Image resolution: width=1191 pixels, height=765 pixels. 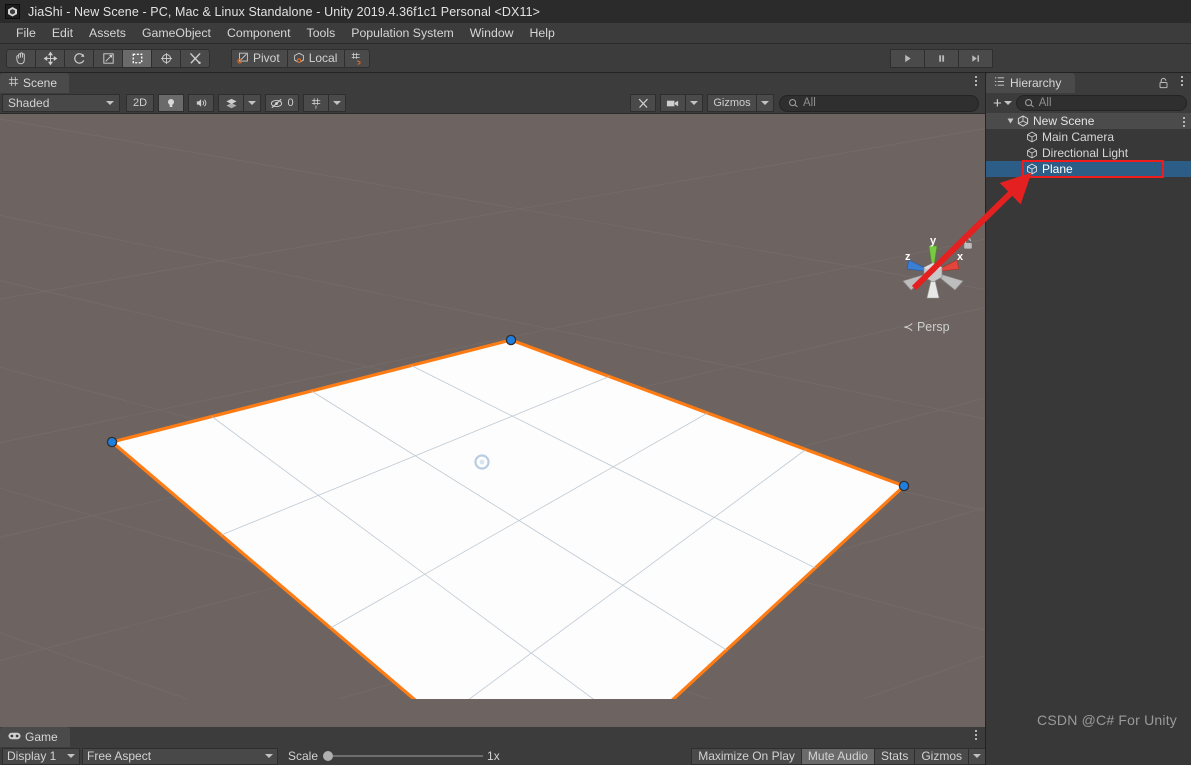 What do you see at coordinates (21, 58) in the screenshot?
I see `hand-tool-button` at bounding box center [21, 58].